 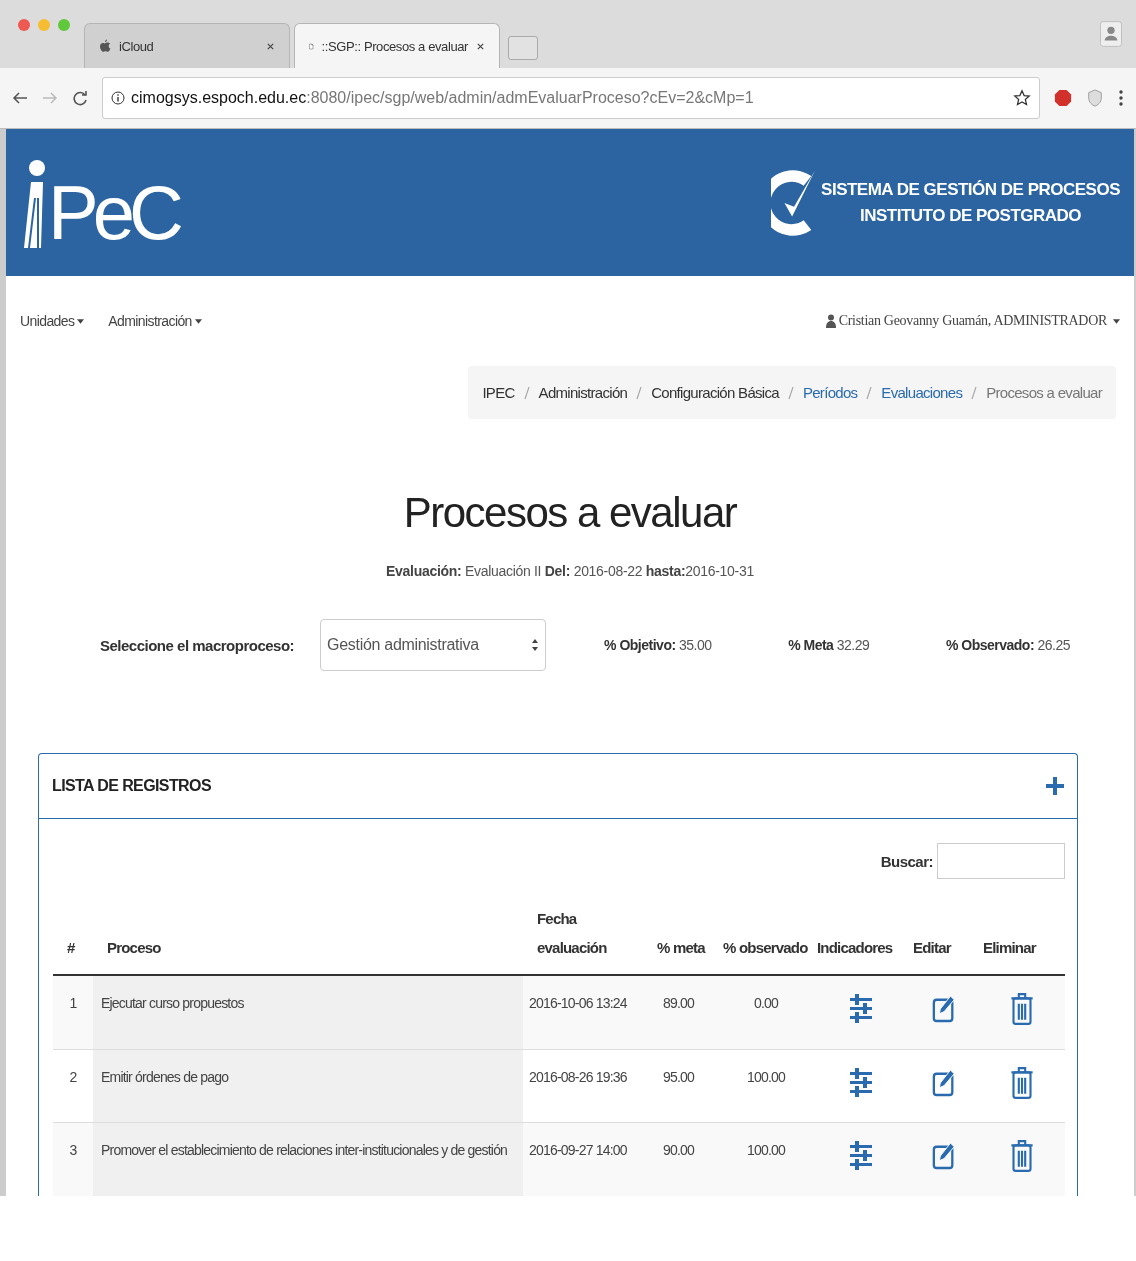 What do you see at coordinates (686, 1012) in the screenshot?
I see `table-cell: 89.00` at bounding box center [686, 1012].